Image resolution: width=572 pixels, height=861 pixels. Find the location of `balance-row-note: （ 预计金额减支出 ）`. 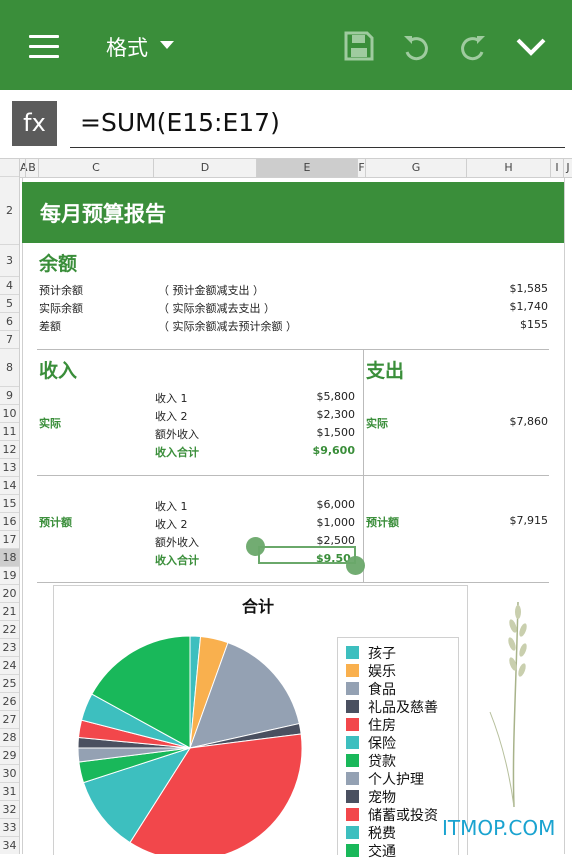

balance-row-note: （ 预计金额减支出 ） is located at coordinates (211, 290).